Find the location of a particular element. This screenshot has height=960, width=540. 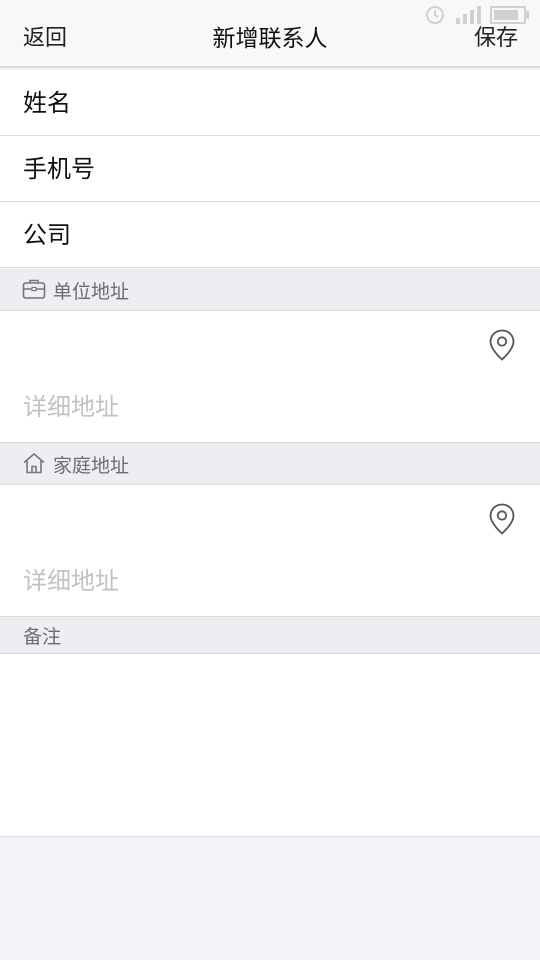

save-button: 保存 is located at coordinates (496, 36).